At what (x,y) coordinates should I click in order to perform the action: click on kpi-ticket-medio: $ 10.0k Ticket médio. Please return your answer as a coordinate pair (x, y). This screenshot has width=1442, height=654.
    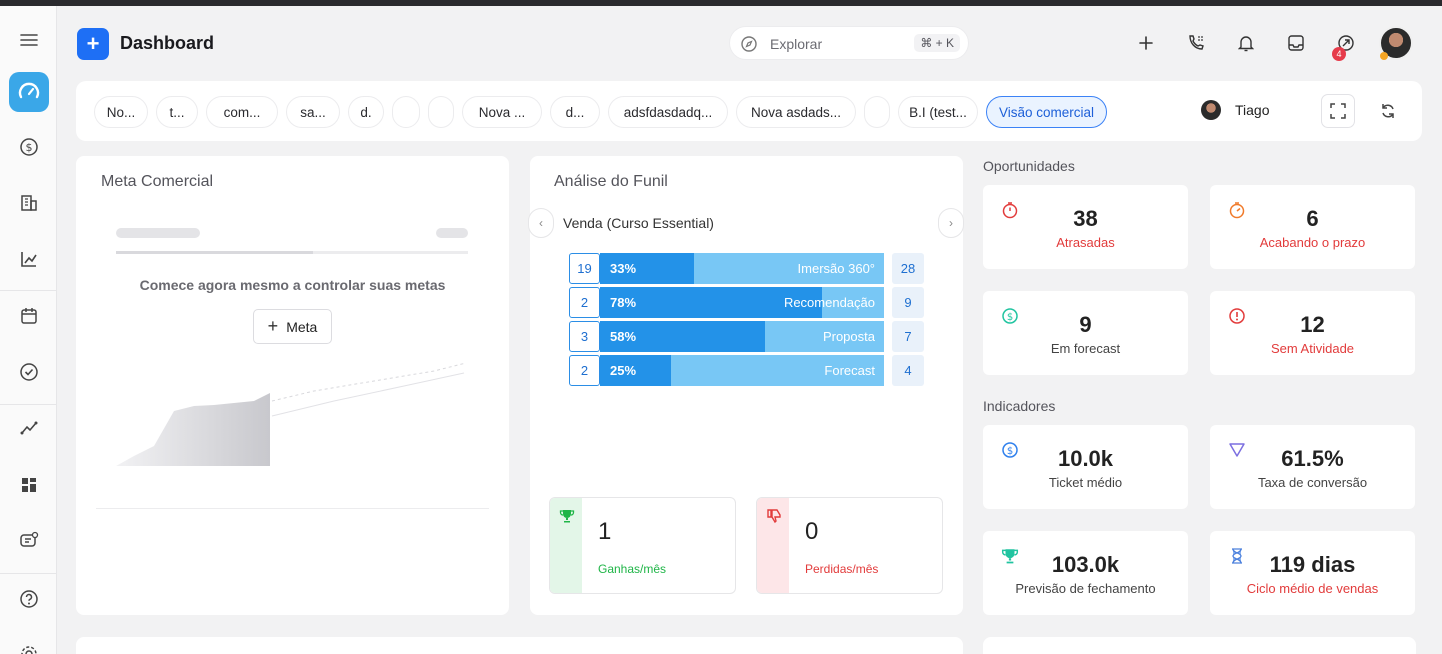
    Looking at the image, I should click on (1085, 467).